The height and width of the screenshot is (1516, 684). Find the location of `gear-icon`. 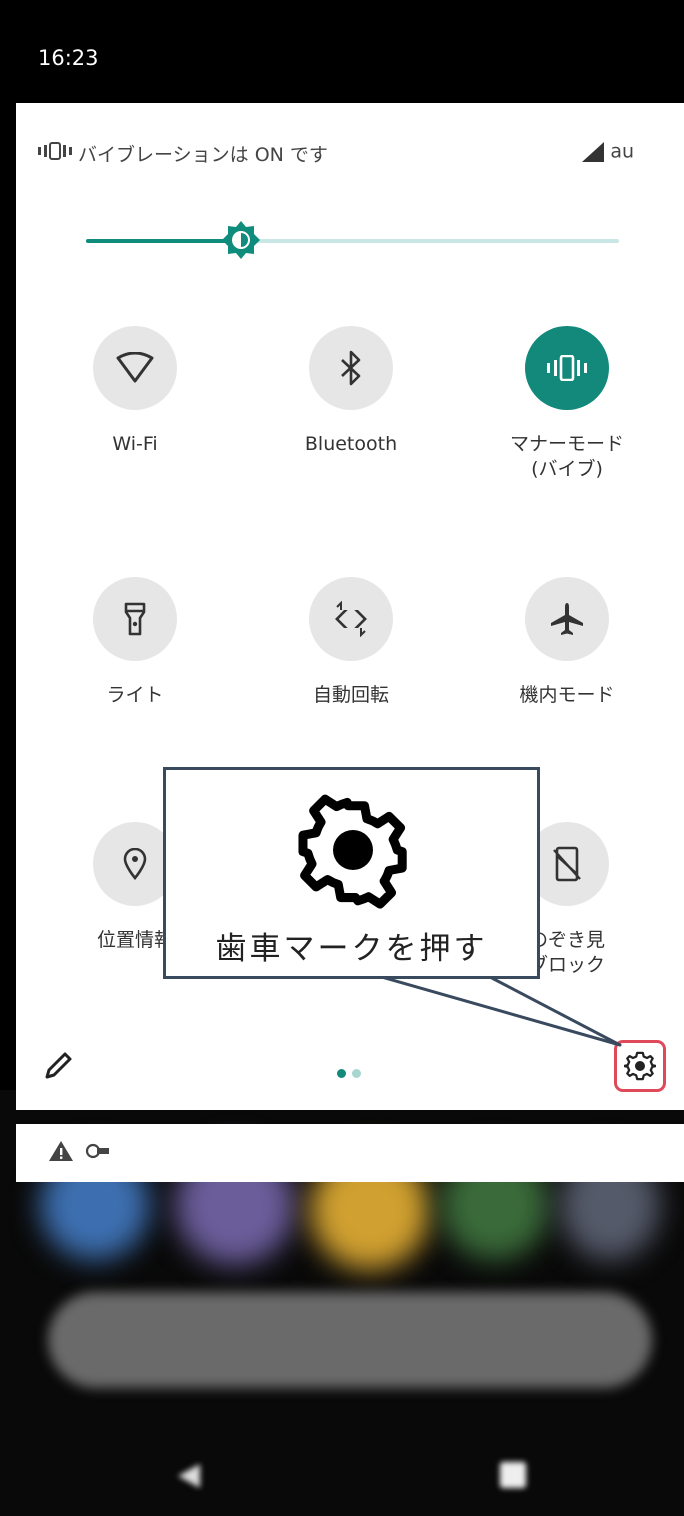

gear-icon is located at coordinates (352, 851).